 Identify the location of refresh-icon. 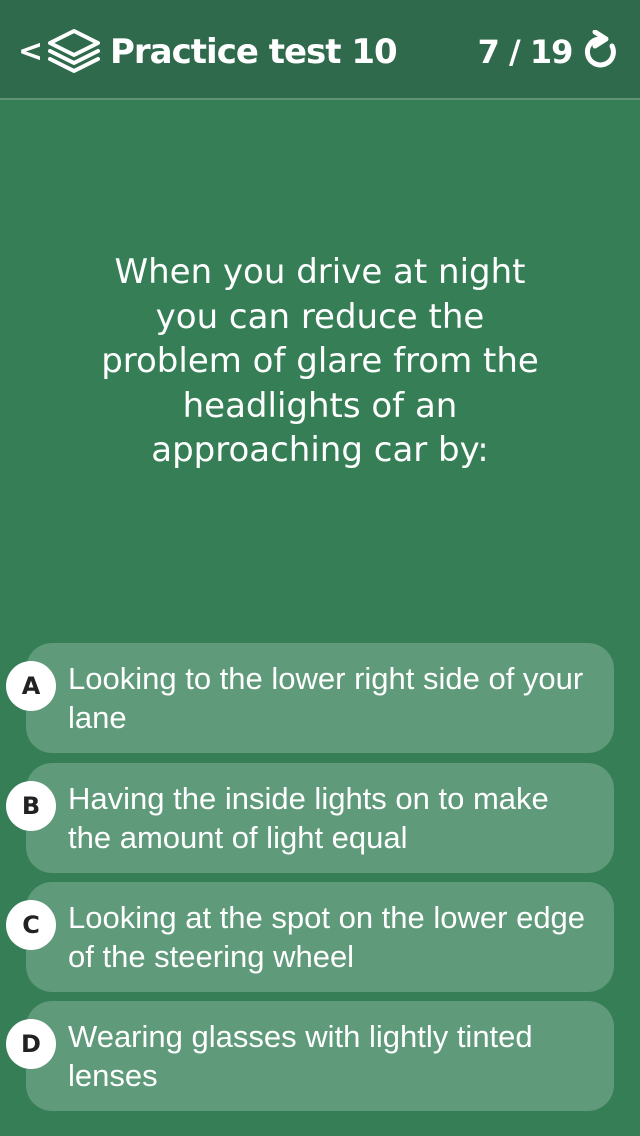
(602, 52).